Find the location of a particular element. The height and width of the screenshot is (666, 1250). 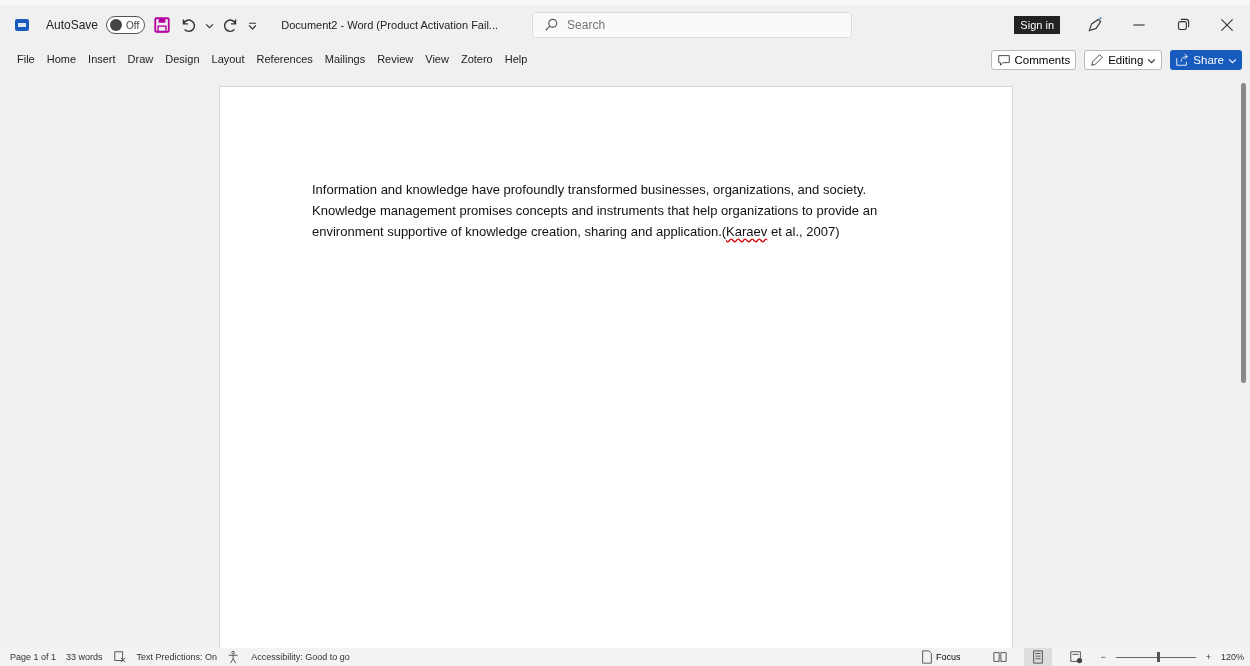

ribbon-tab: Insert is located at coordinates (102, 60).